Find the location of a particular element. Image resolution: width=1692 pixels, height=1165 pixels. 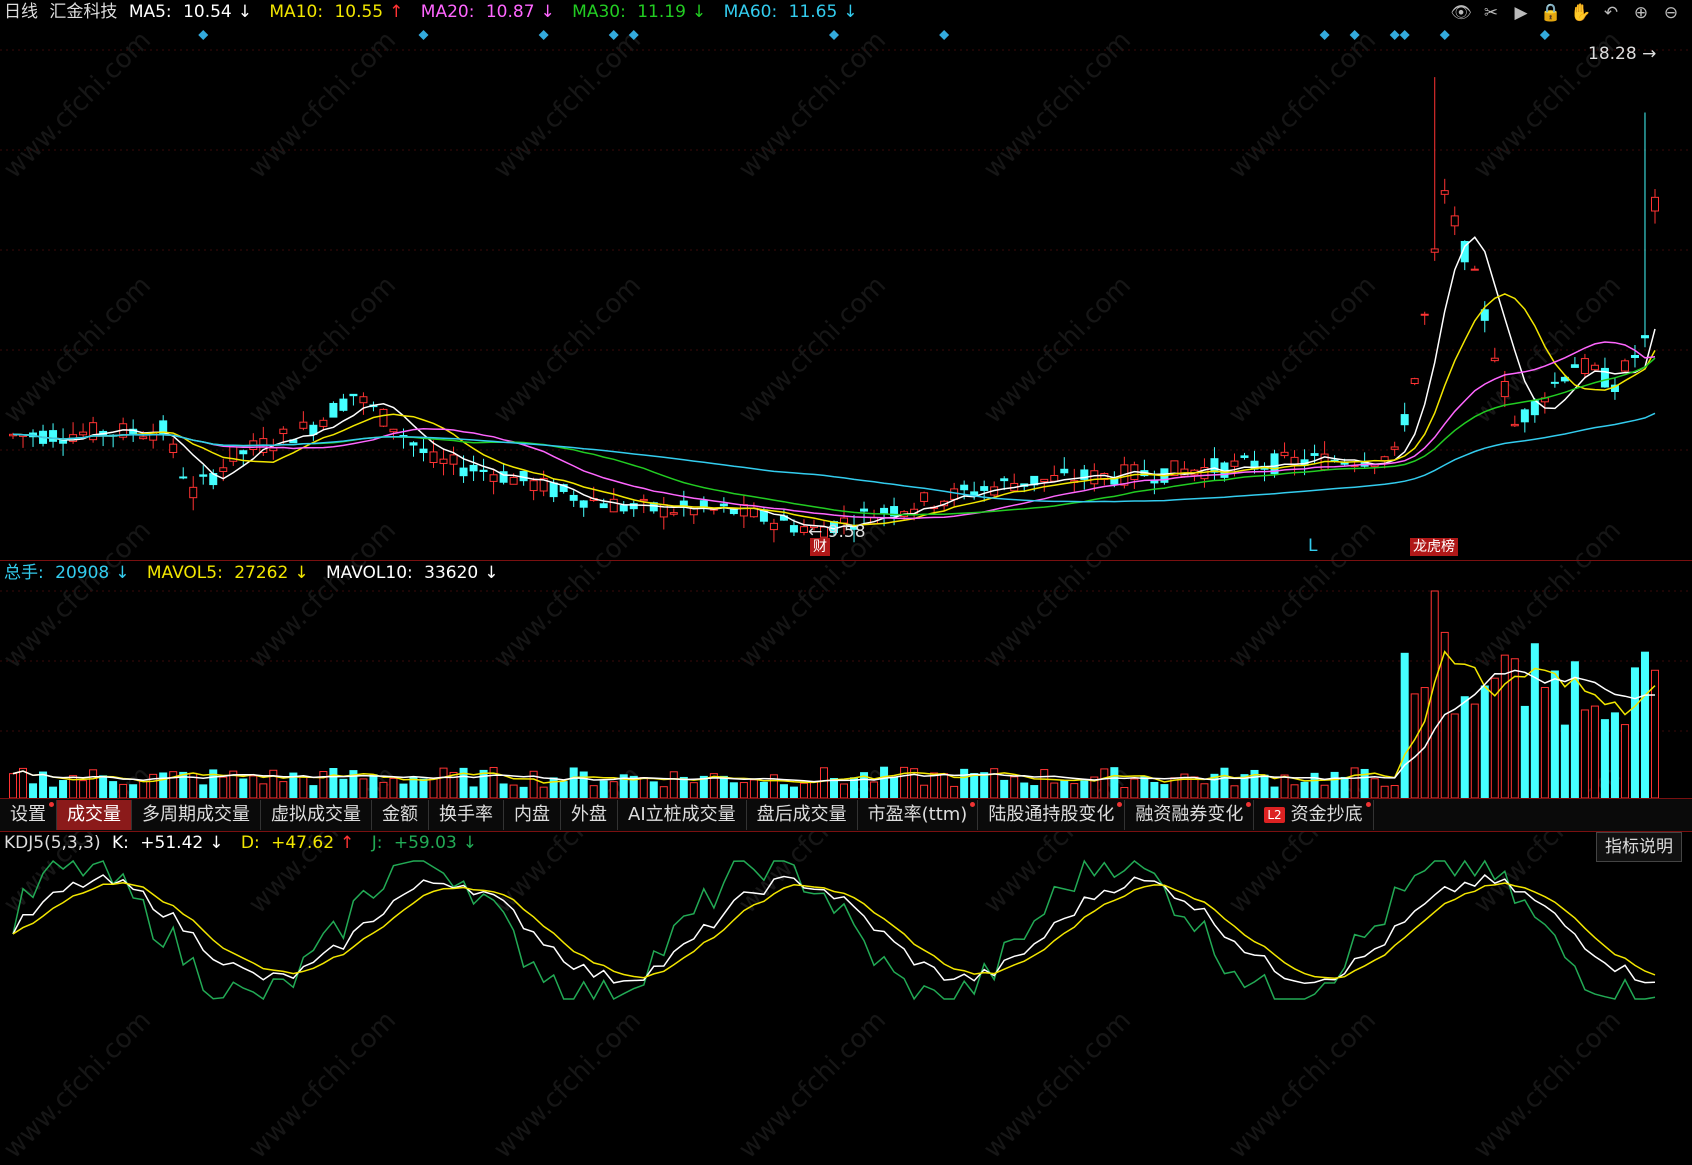

kdj-chart is located at coordinates (846, 917).